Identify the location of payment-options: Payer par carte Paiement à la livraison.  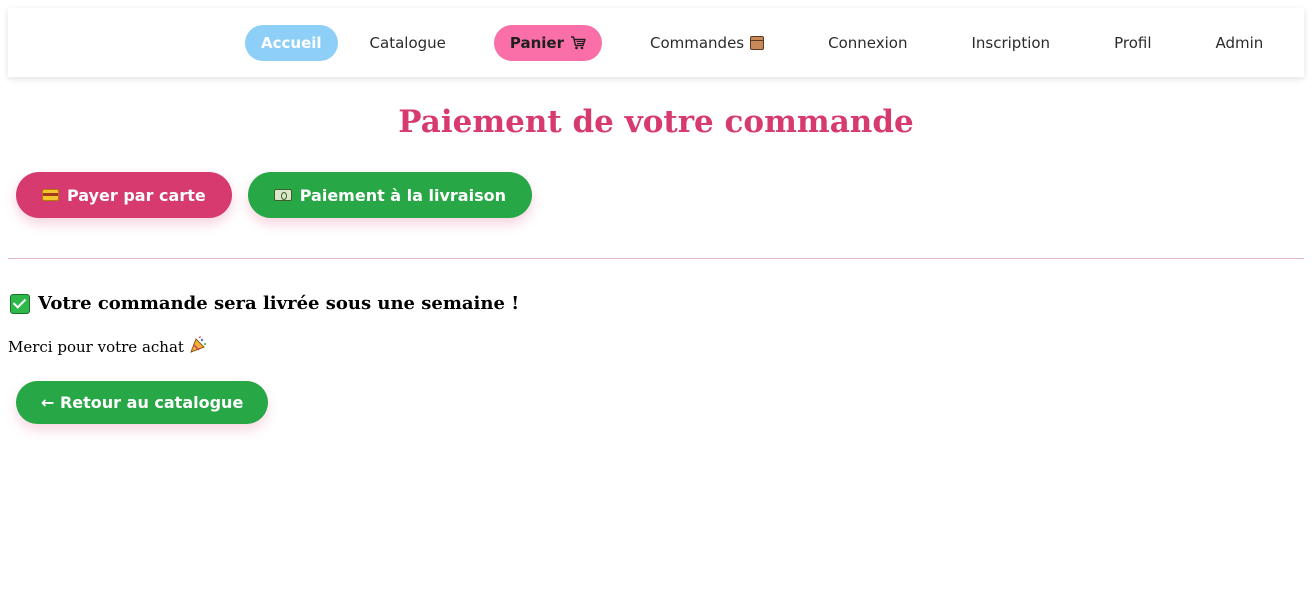
(656, 195).